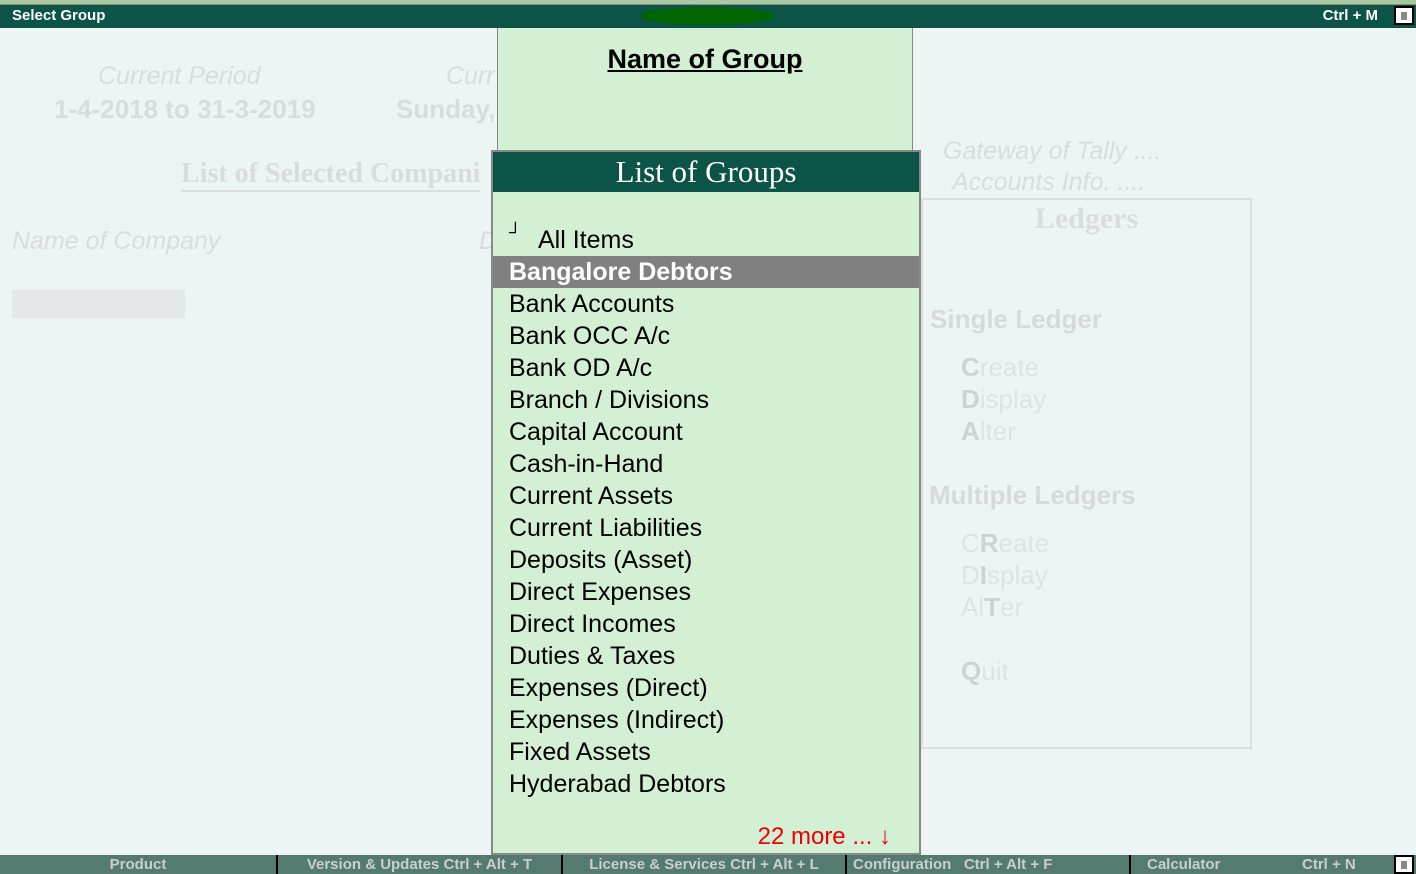 The width and height of the screenshot is (1416, 874). What do you see at coordinates (706, 464) in the screenshot?
I see `list-item: Cash-in-Hand` at bounding box center [706, 464].